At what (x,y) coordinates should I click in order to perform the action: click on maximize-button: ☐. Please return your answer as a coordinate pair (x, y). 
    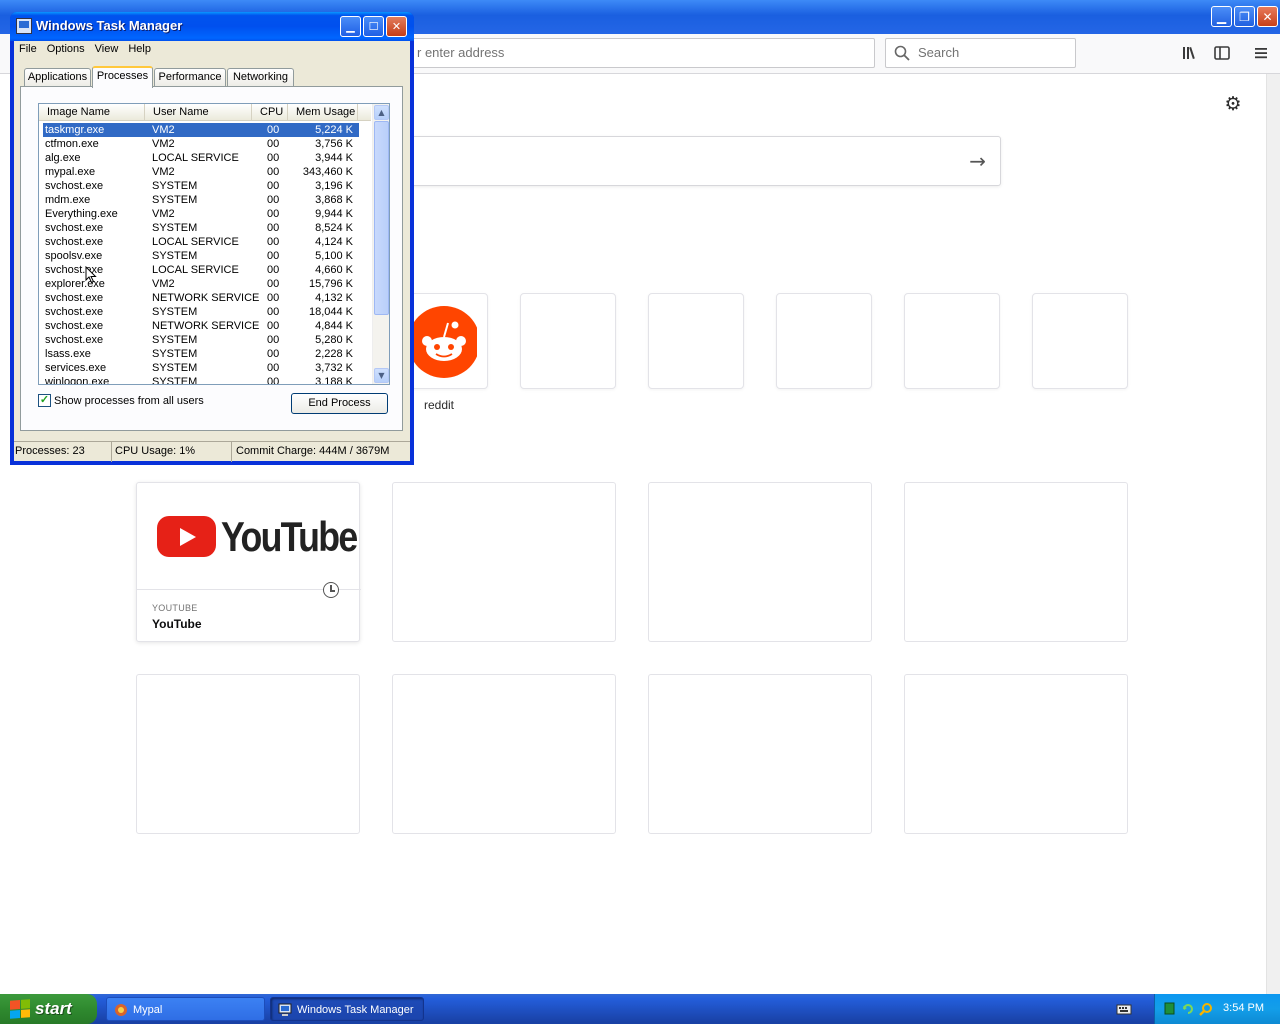
    Looking at the image, I should click on (373, 26).